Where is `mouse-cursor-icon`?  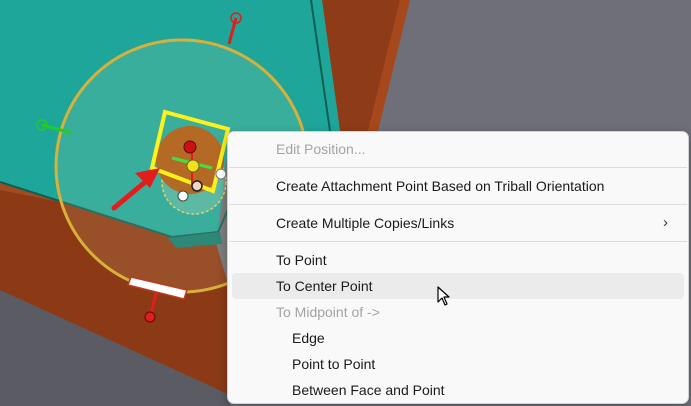 mouse-cursor-icon is located at coordinates (443, 296).